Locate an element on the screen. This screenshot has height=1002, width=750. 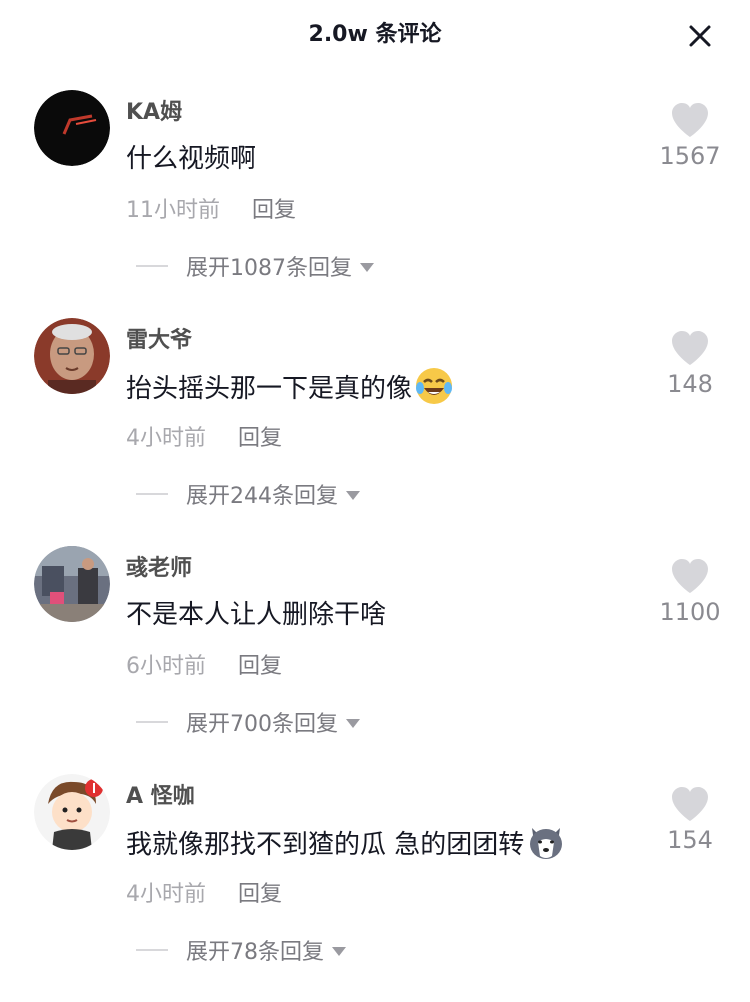
comment-text-body: 什么视频啊 is located at coordinates (191, 159).